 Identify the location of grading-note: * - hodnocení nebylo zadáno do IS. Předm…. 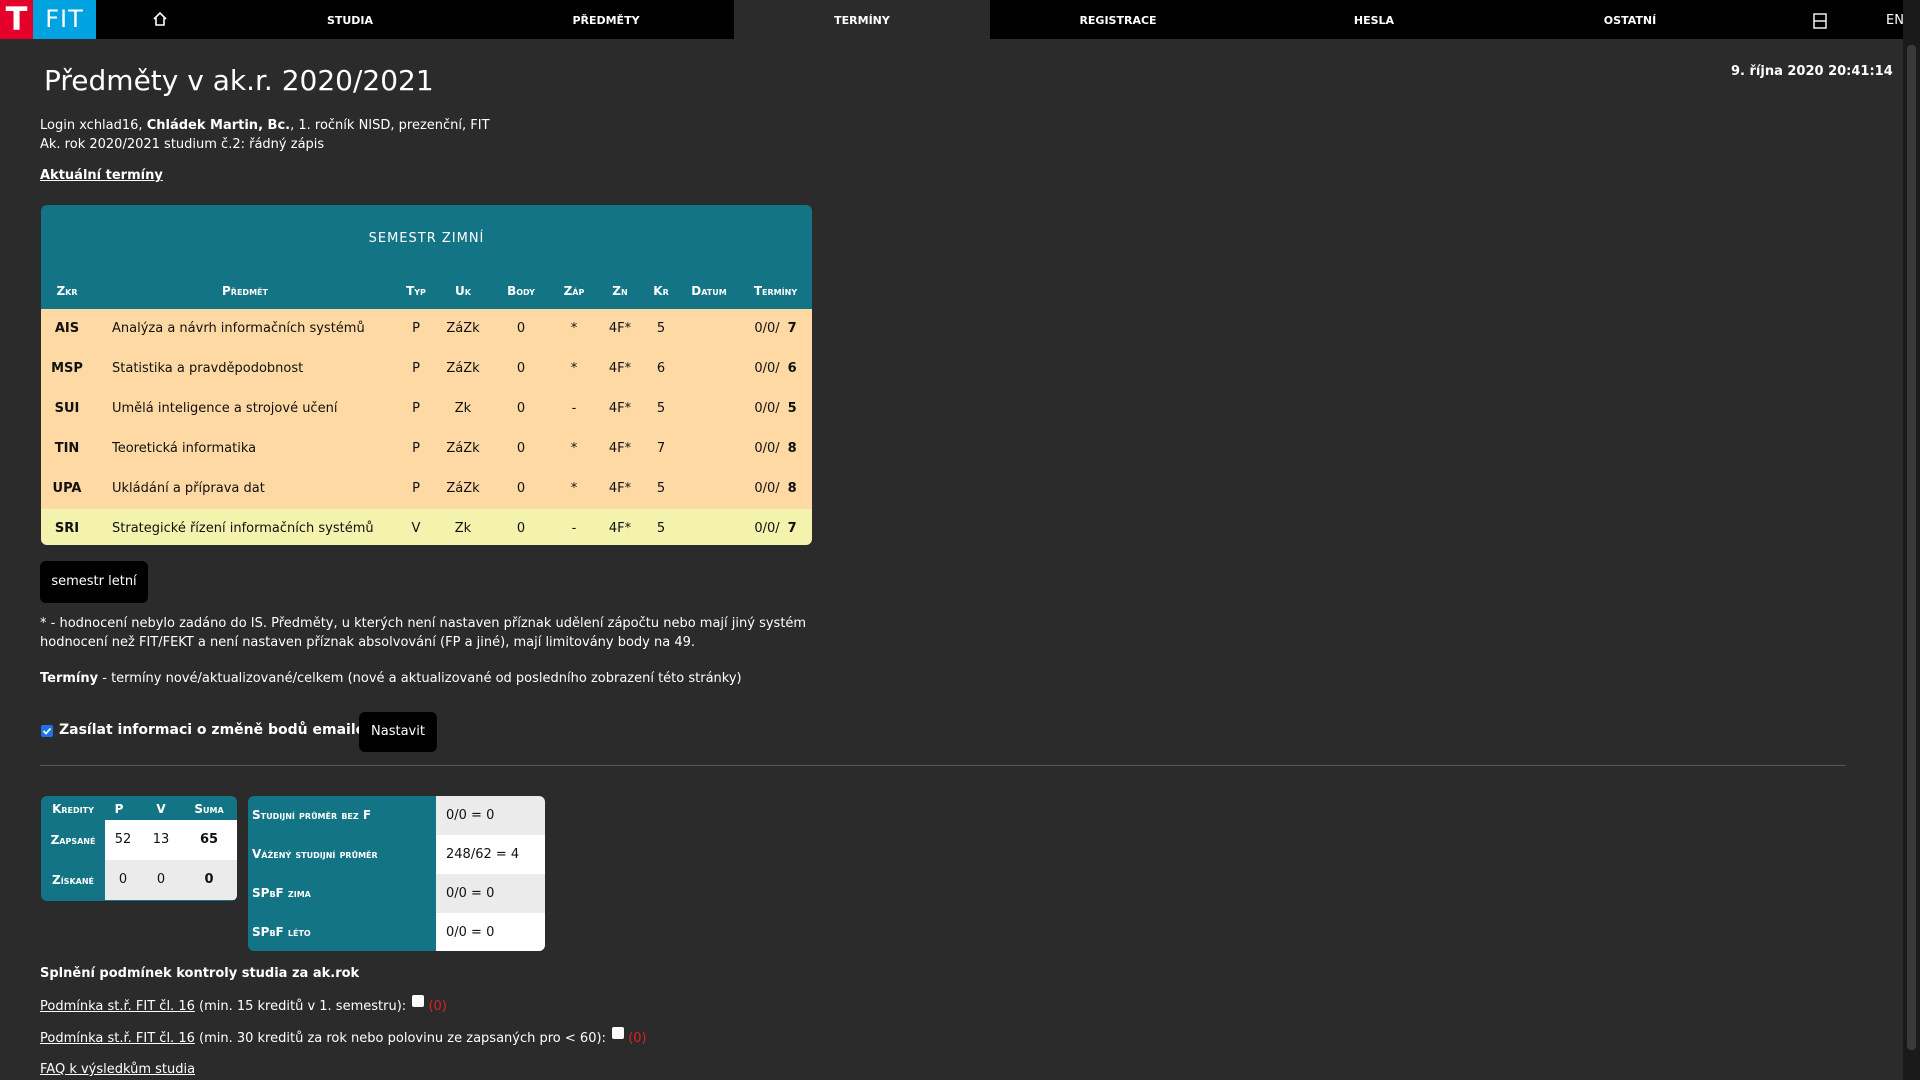
(423, 633).